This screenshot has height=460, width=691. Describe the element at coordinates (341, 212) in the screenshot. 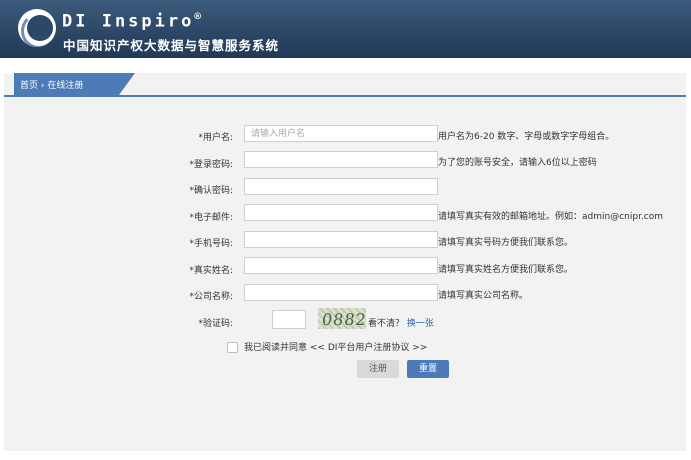

I see `email-input` at that location.